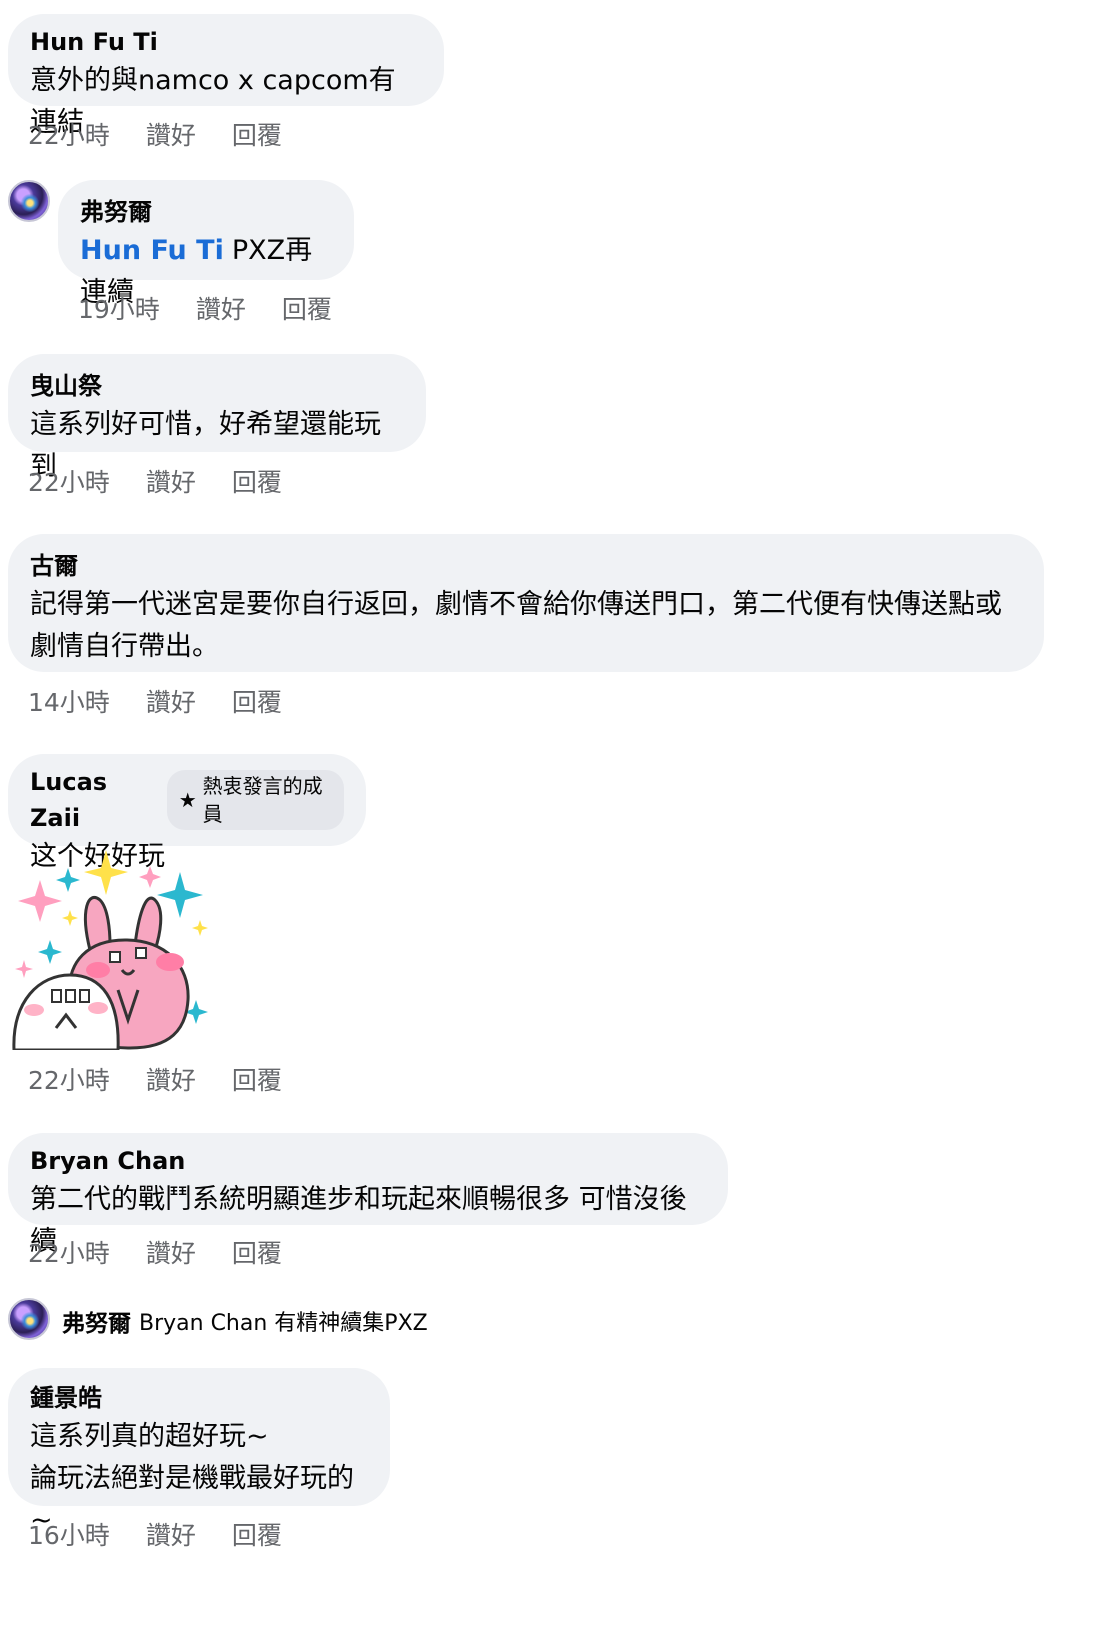 The height and width of the screenshot is (1631, 1106). Describe the element at coordinates (110, 951) in the screenshot. I see `sticker-image` at that location.